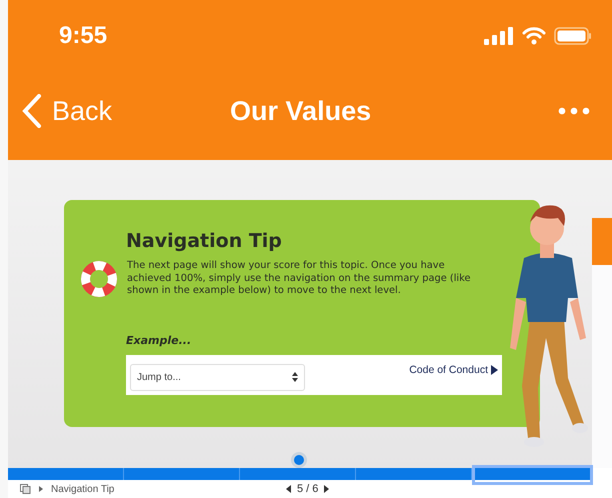 This screenshot has width=612, height=498. What do you see at coordinates (295, 377) in the screenshot?
I see `updown-icon` at bounding box center [295, 377].